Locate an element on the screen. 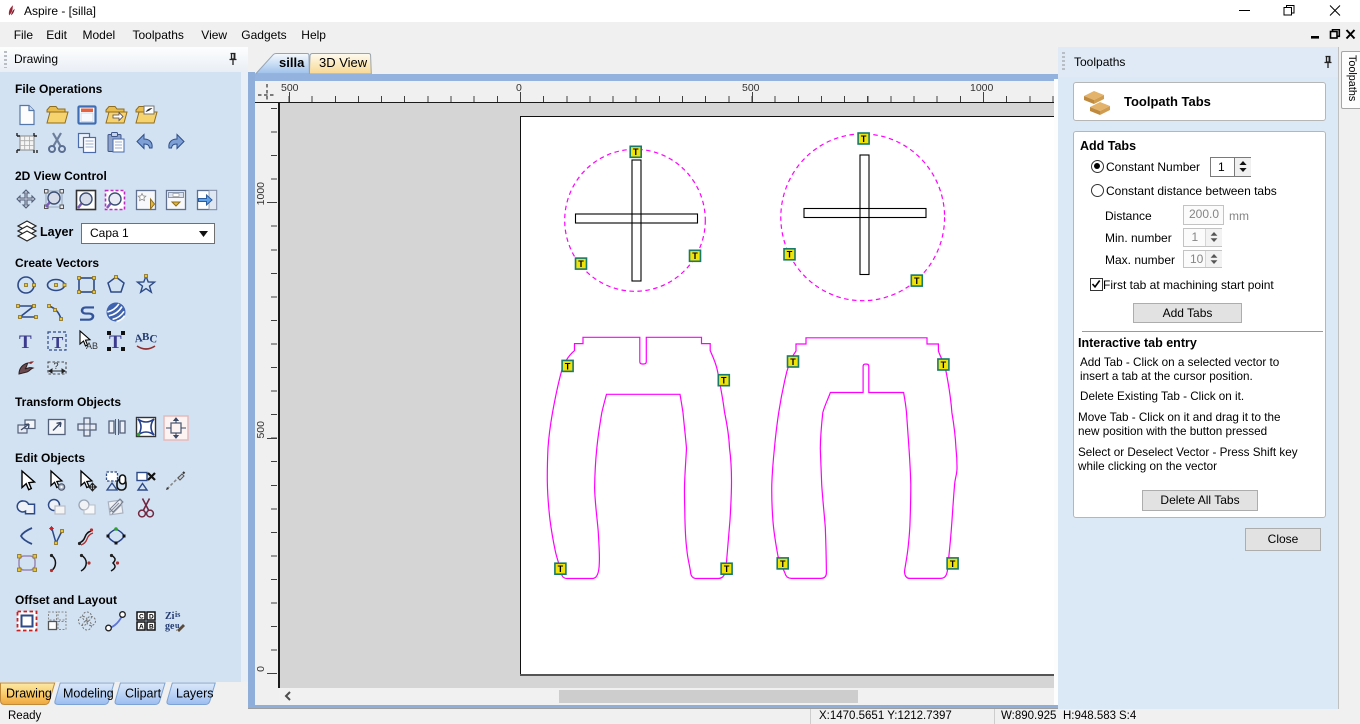 The width and height of the screenshot is (1360, 724). svg-text: Clipart is located at coordinates (143, 694).